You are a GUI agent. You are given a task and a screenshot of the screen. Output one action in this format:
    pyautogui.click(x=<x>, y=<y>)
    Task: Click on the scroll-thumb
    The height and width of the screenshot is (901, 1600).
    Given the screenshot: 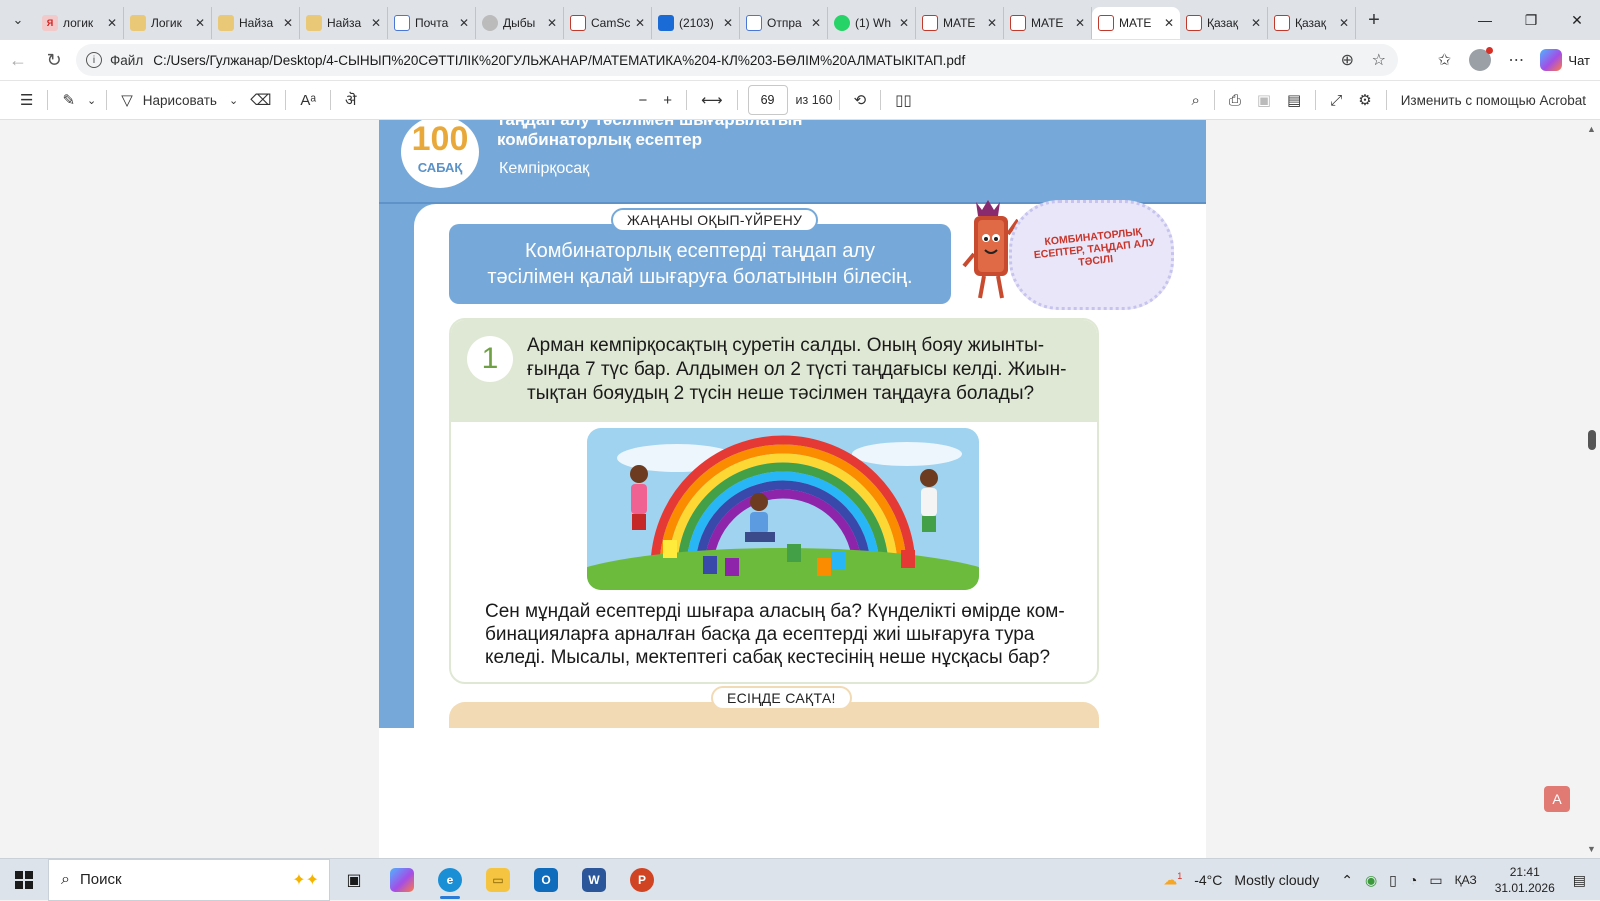 What is the action you would take?
    pyautogui.click(x=1592, y=440)
    